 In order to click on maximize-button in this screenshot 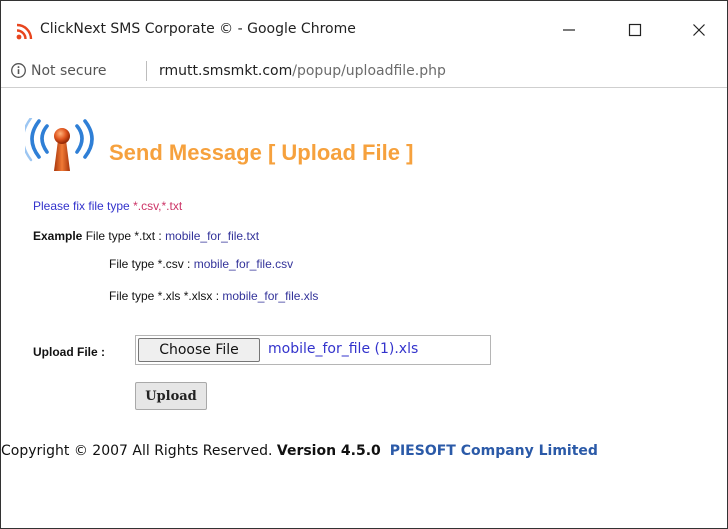, I will do `click(635, 30)`.